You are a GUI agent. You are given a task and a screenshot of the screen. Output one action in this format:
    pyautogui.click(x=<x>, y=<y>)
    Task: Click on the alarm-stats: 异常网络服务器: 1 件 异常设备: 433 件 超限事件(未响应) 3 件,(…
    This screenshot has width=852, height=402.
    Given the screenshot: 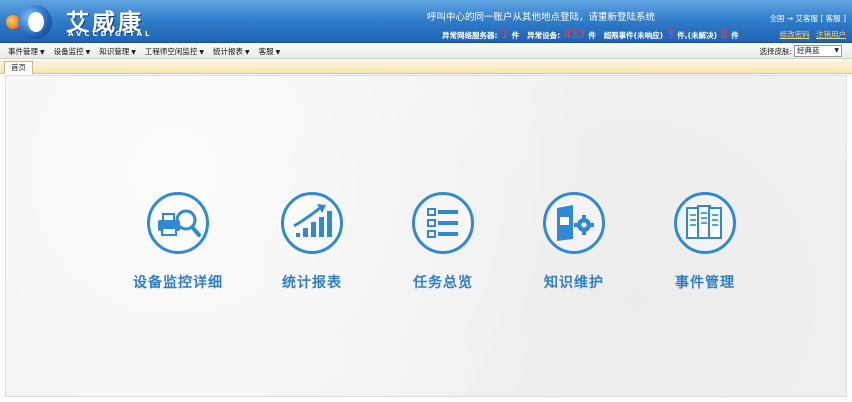 What is the action you would take?
    pyautogui.click(x=590, y=34)
    